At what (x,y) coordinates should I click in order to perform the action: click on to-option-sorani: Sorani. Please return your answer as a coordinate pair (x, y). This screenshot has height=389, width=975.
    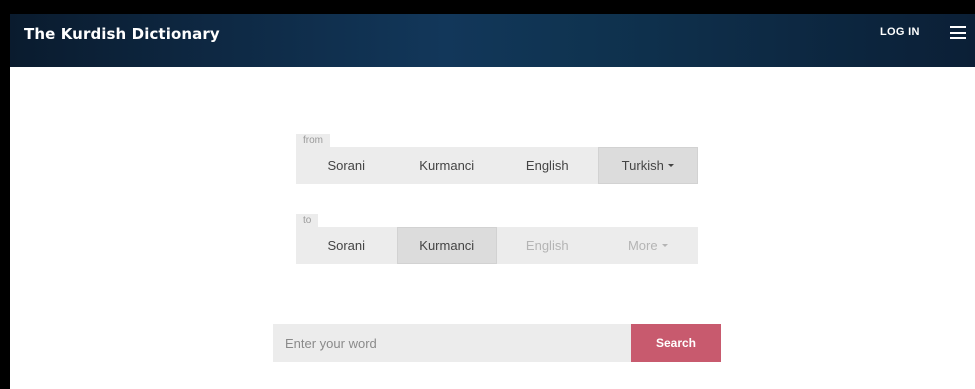
    Looking at the image, I should click on (346, 245).